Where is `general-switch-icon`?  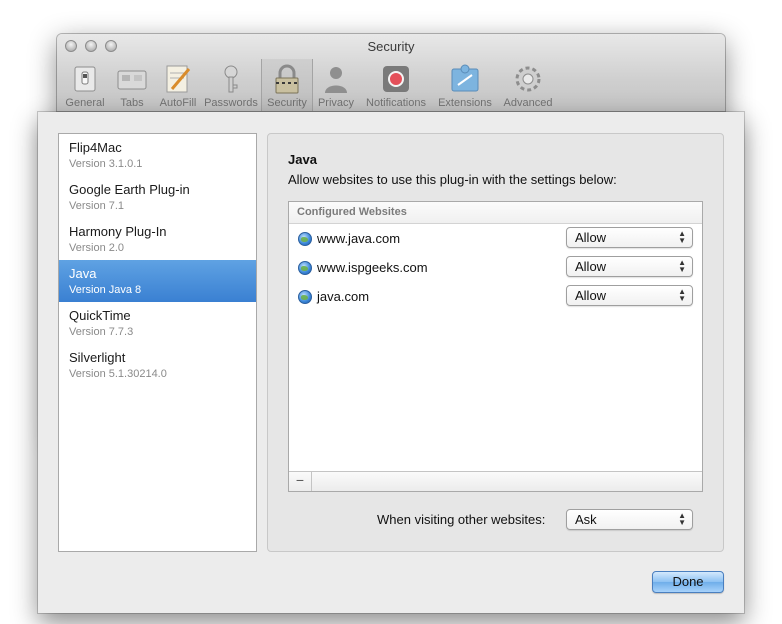 general-switch-icon is located at coordinates (85, 79).